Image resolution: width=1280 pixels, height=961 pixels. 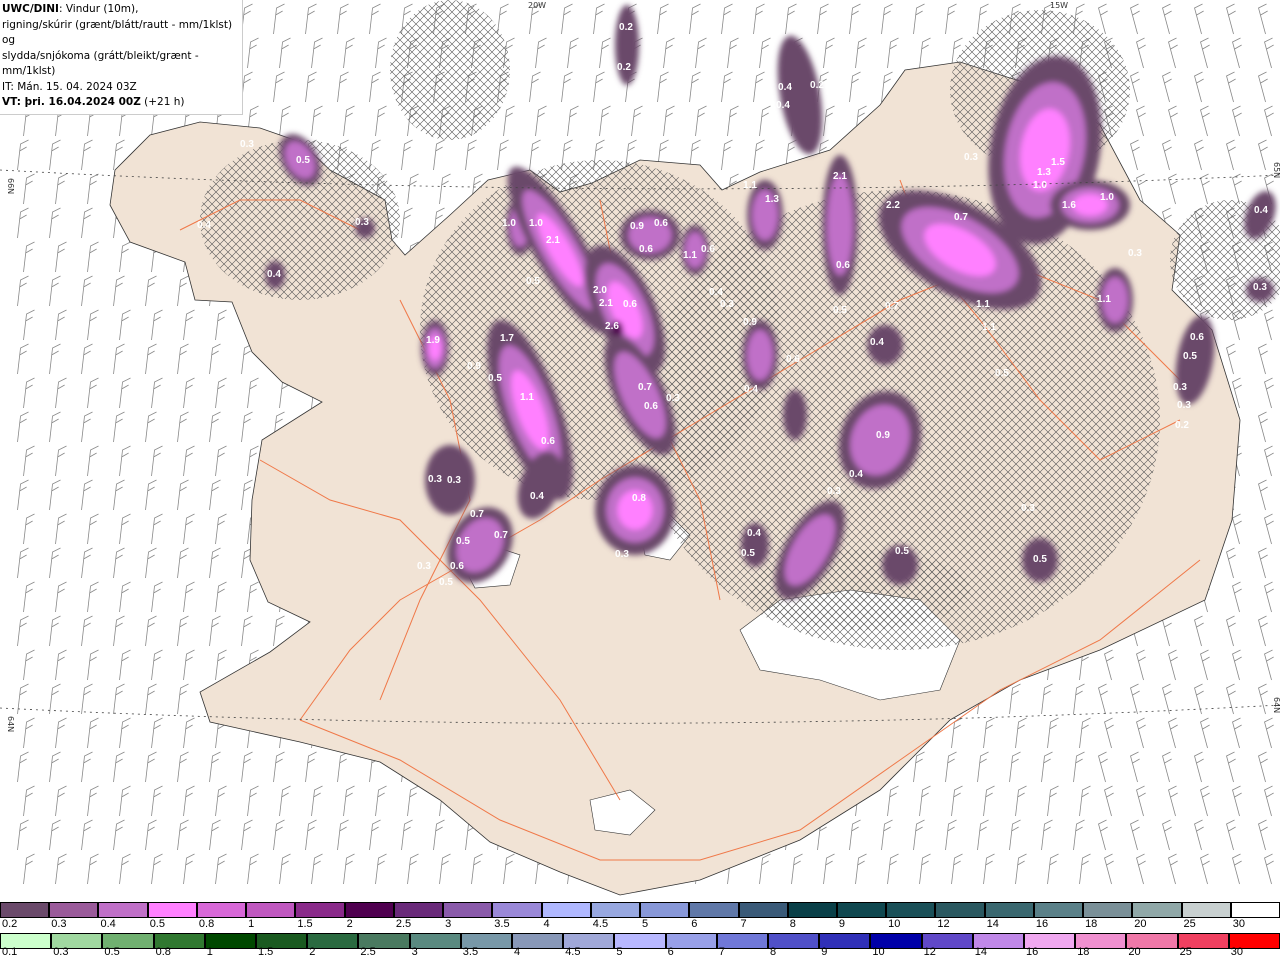 What do you see at coordinates (627, 45) in the screenshot?
I see `snowfall-contour` at bounding box center [627, 45].